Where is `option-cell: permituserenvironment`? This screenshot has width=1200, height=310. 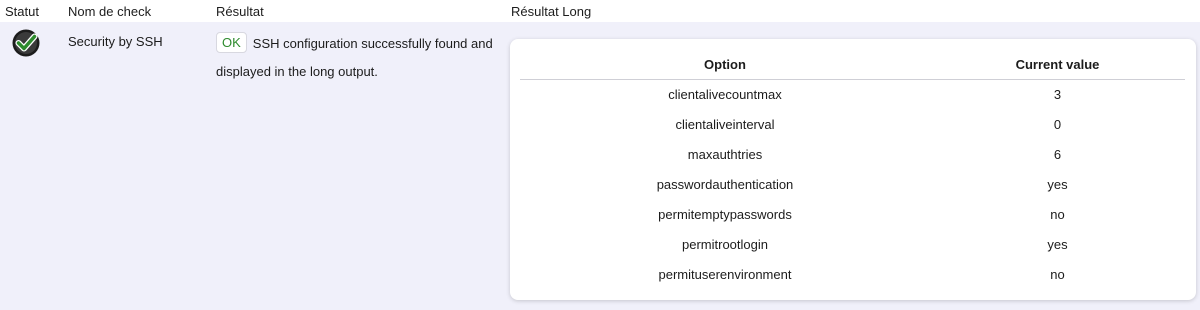
option-cell: permituserenvironment is located at coordinates (725, 274).